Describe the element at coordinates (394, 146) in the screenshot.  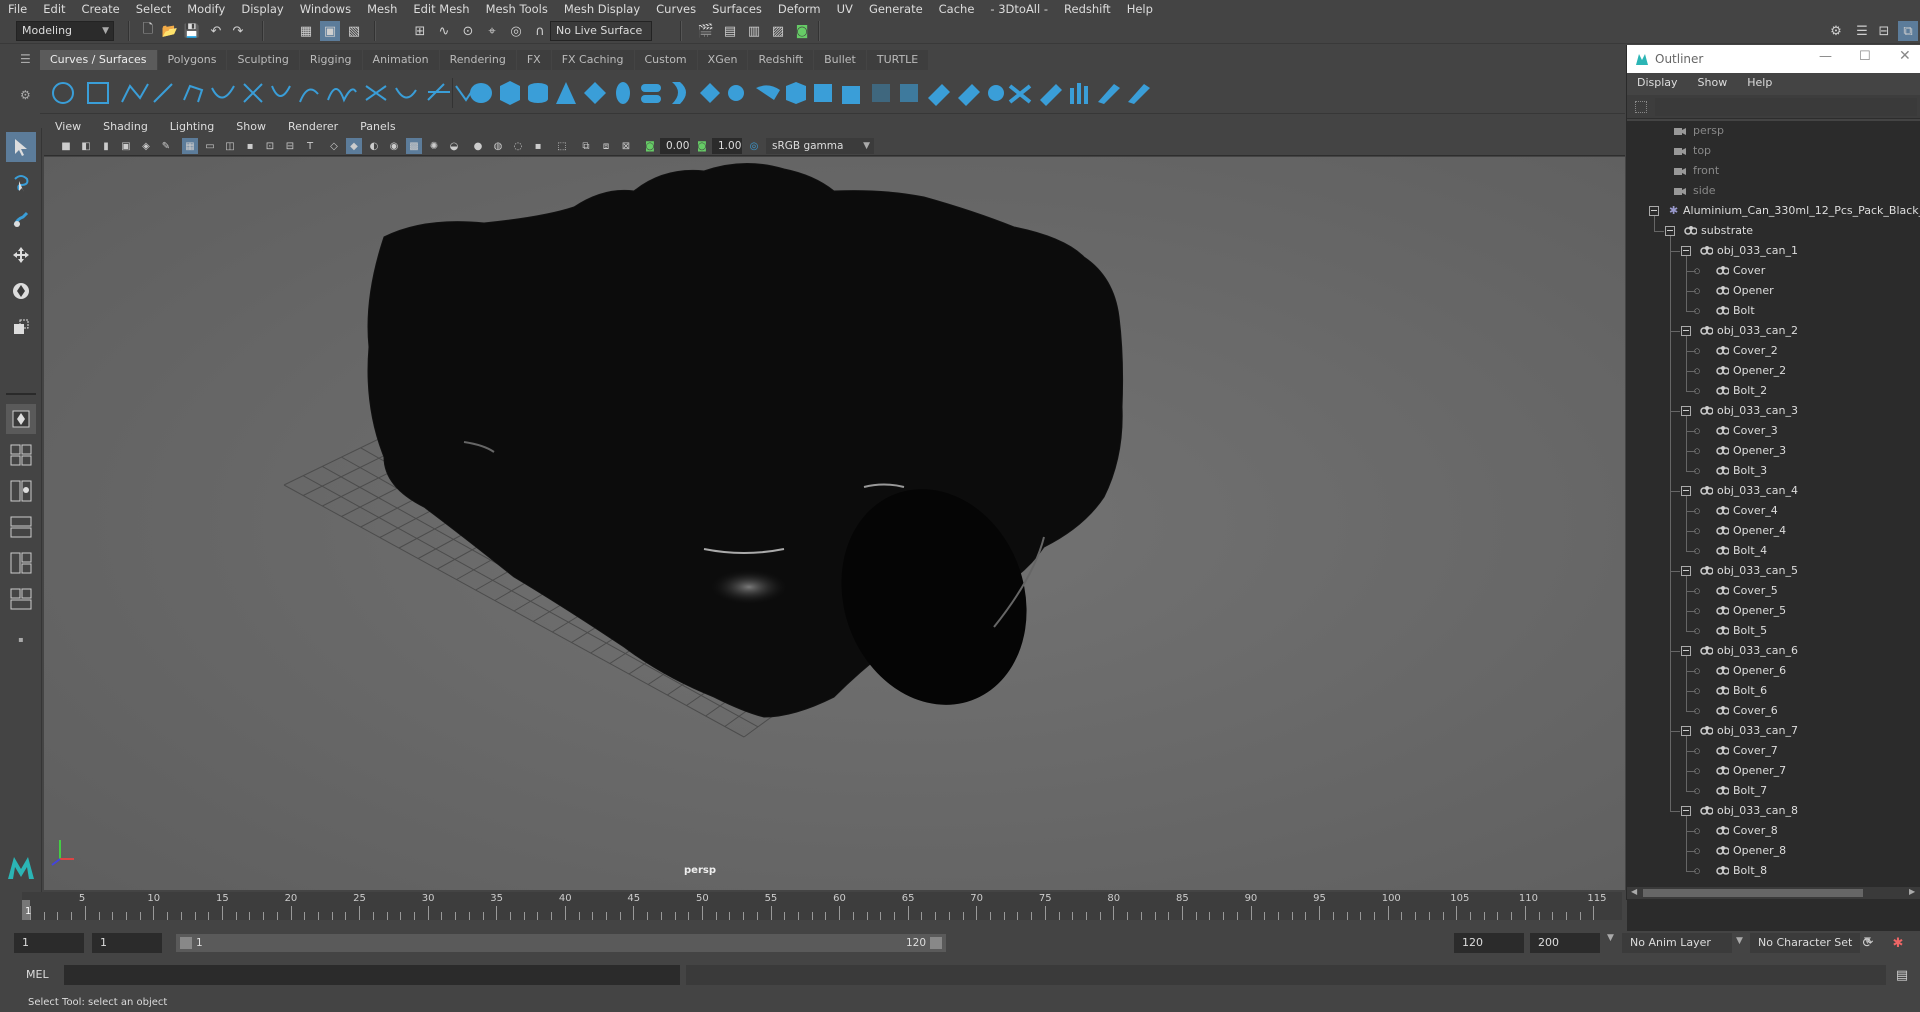
I see `textured-icon: ◉` at that location.